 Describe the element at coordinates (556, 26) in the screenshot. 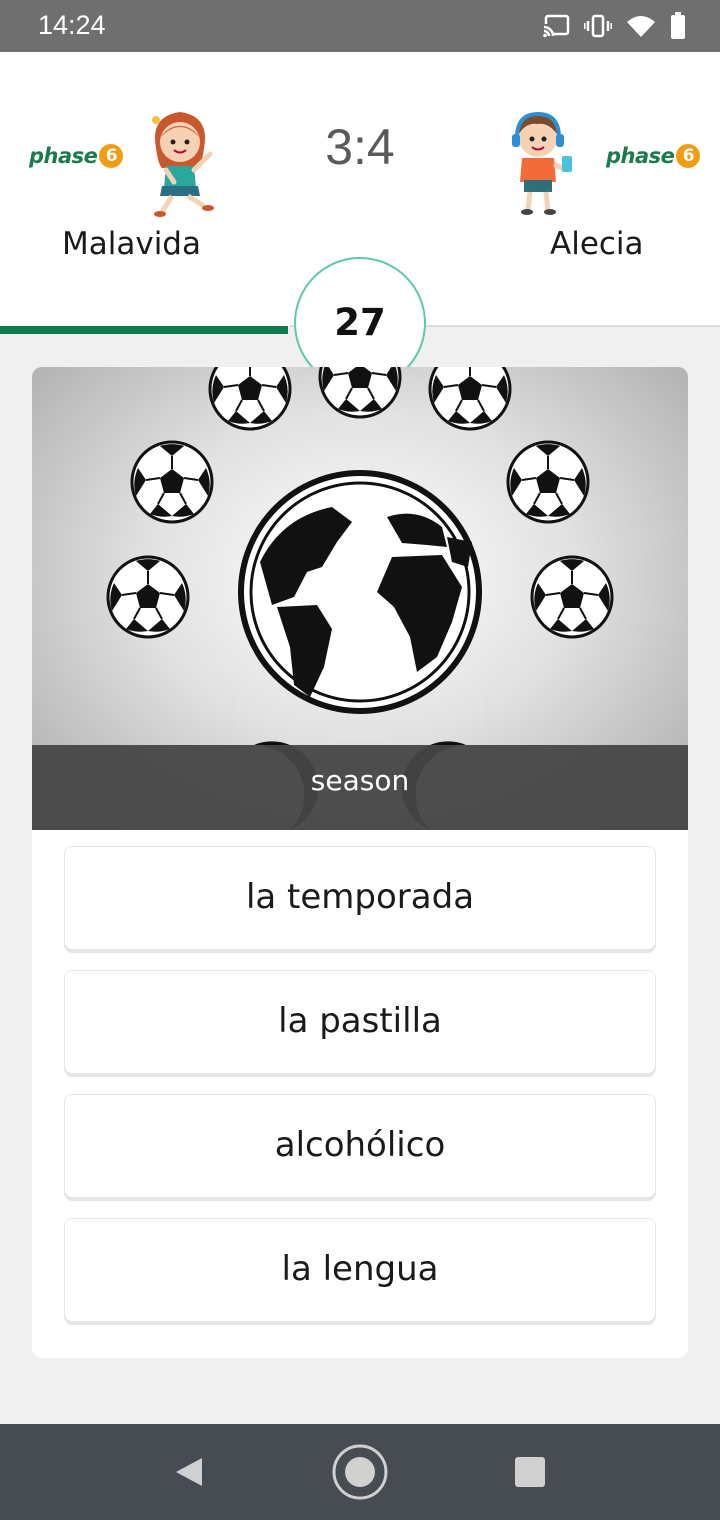

I see `cast-icon` at that location.